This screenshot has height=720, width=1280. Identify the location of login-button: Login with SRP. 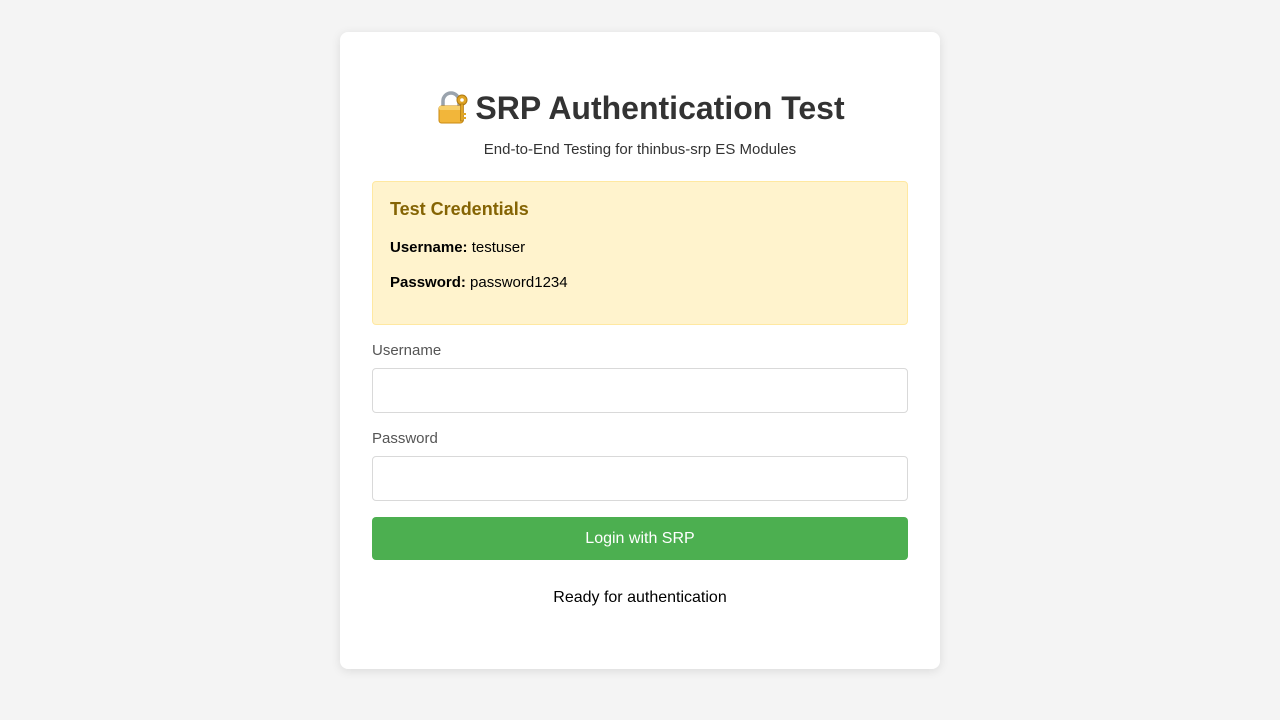
(640, 538).